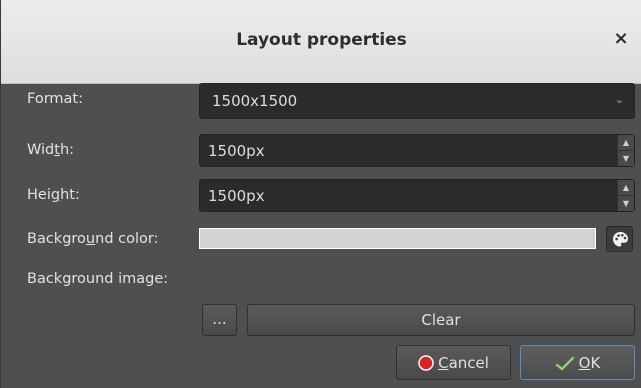 The image size is (641, 388). What do you see at coordinates (397, 238) in the screenshot?
I see `background-color-swatch` at bounding box center [397, 238].